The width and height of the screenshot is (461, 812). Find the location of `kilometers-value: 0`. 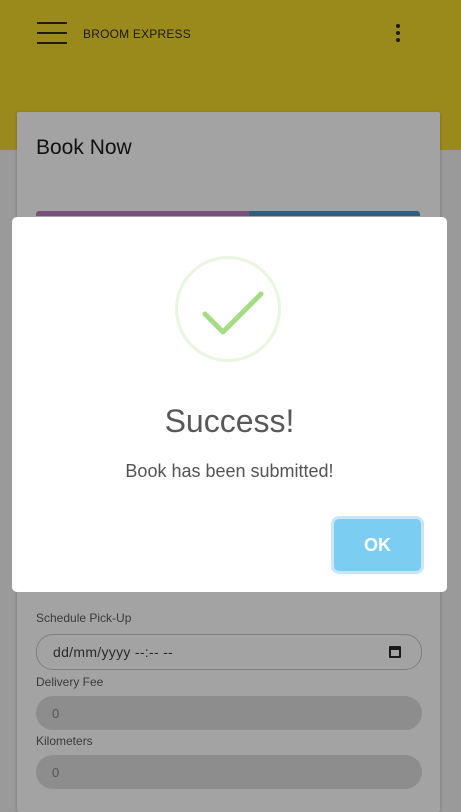

kilometers-value: 0 is located at coordinates (56, 772).